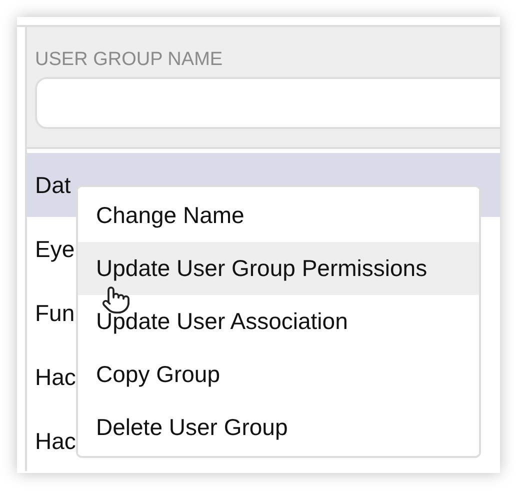 The height and width of the screenshot is (491, 517). I want to click on field-label: USER GROUP NAME, so click(129, 60).